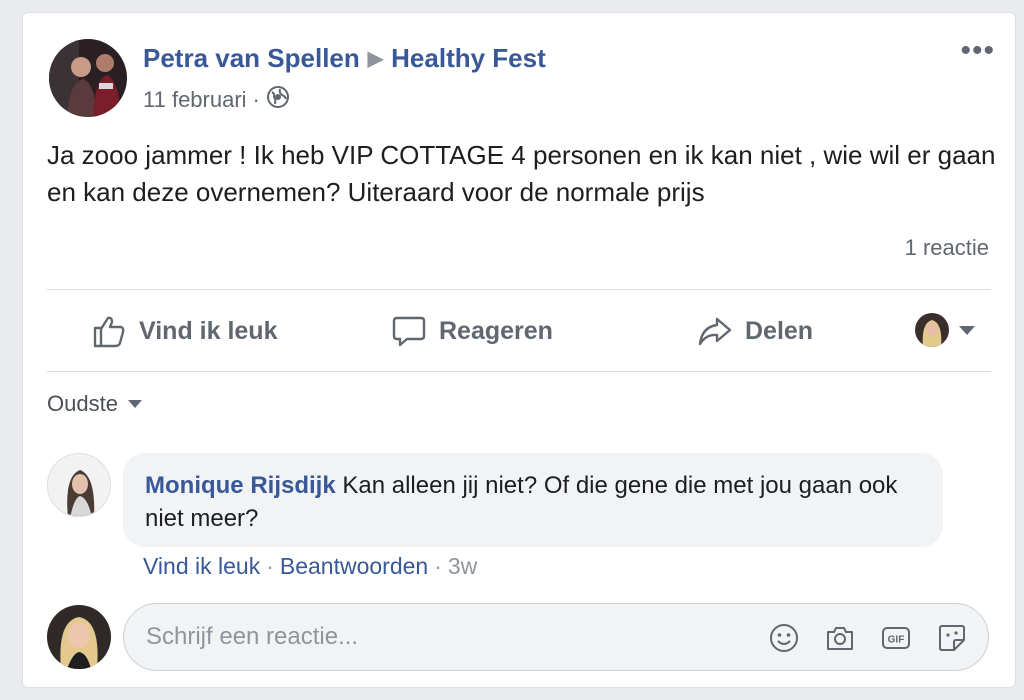  I want to click on share-label: Delen, so click(779, 330).